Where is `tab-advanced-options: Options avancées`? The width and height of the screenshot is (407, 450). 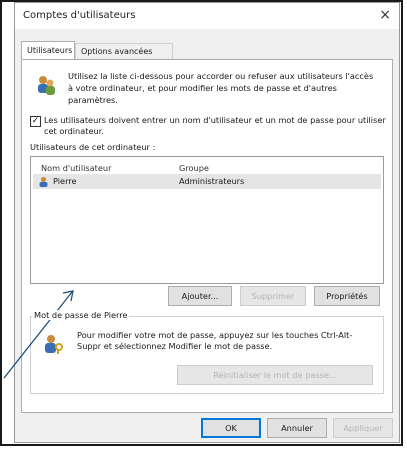
tab-advanced-options: Options avancées is located at coordinates (124, 51).